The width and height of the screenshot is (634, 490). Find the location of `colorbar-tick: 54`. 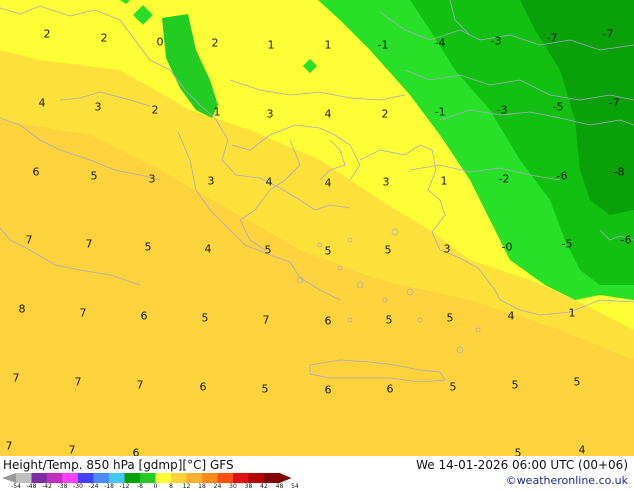

colorbar-tick: 54 is located at coordinates (295, 486).